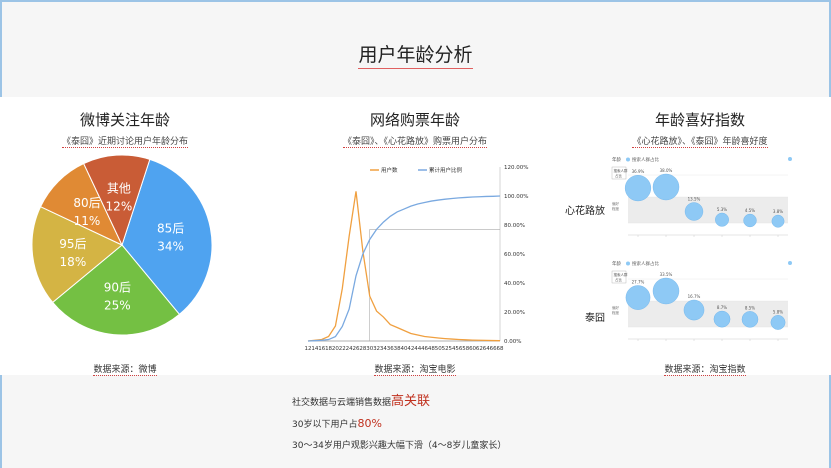 Image resolution: width=831 pixels, height=468 pixels. Describe the element at coordinates (119, 207) in the screenshot. I see `pie-value-4: 12%` at that location.